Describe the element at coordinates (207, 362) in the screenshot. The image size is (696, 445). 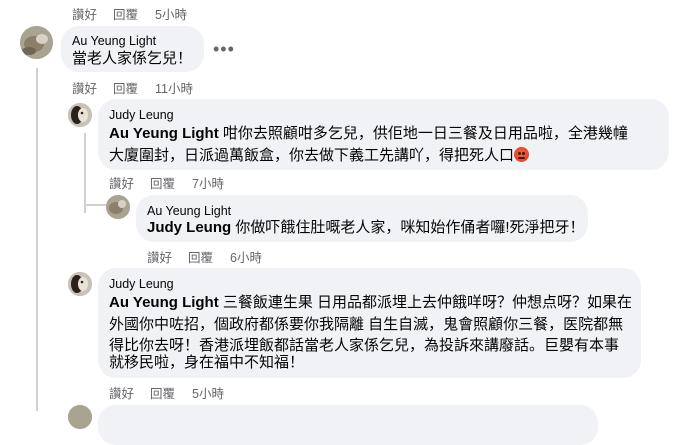
I see `comment-text: 就移民啦，身在福中不知福！` at that location.